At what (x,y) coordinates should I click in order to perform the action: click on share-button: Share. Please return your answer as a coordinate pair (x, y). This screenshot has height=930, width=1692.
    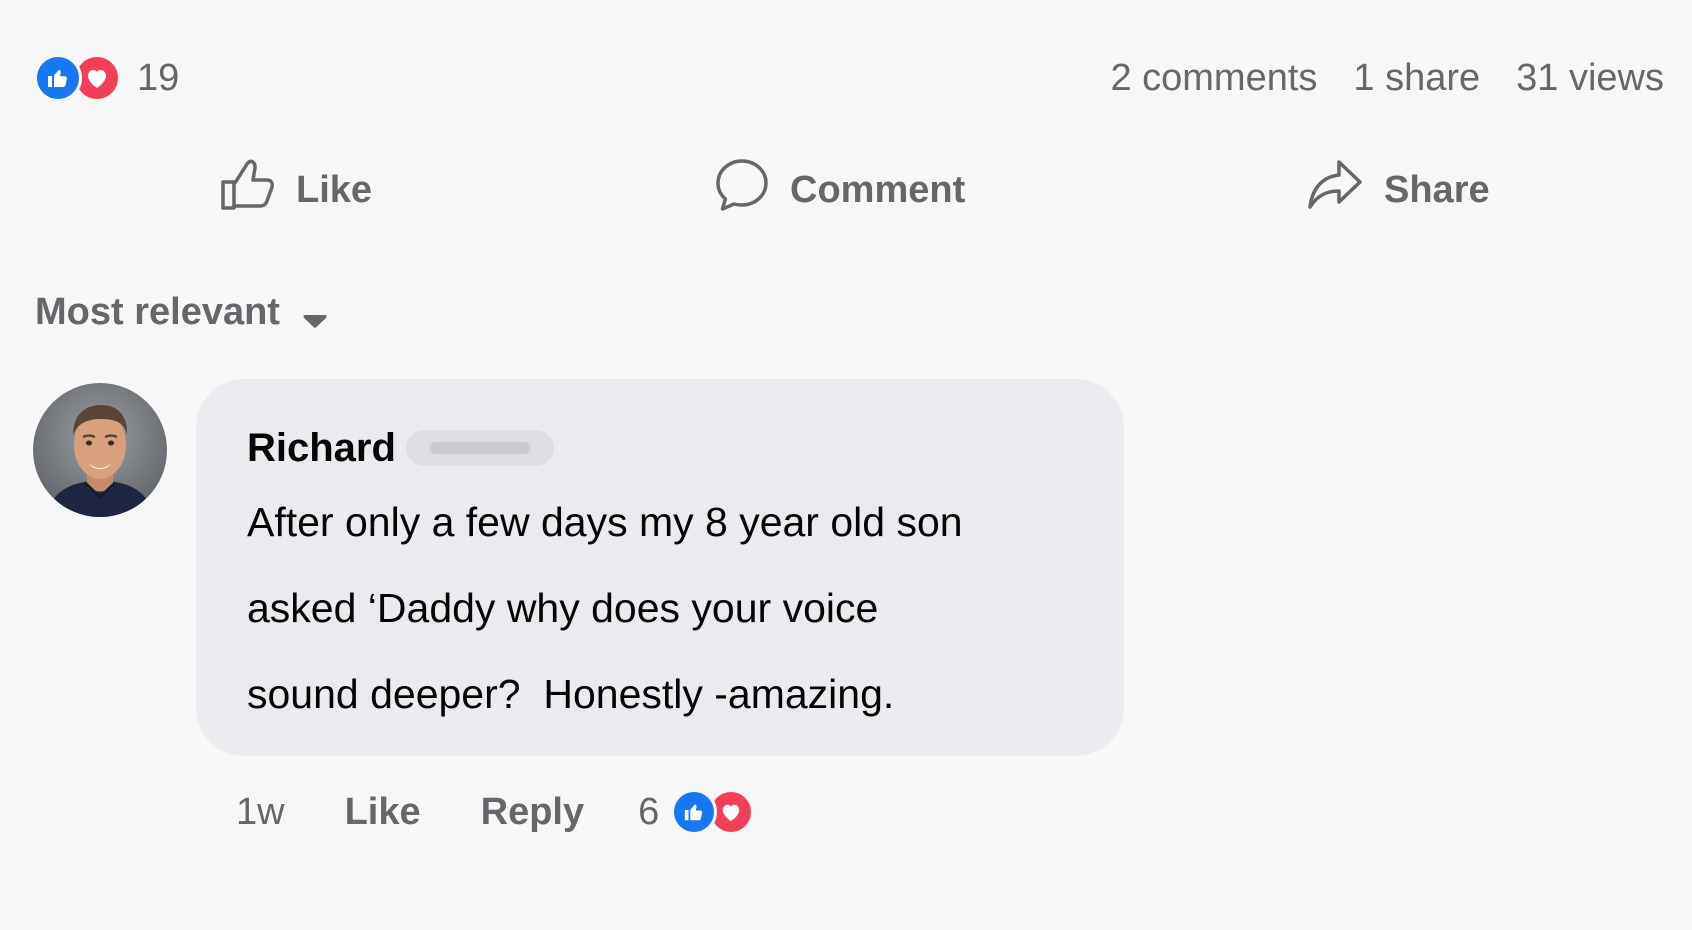
    Looking at the image, I should click on (1398, 190).